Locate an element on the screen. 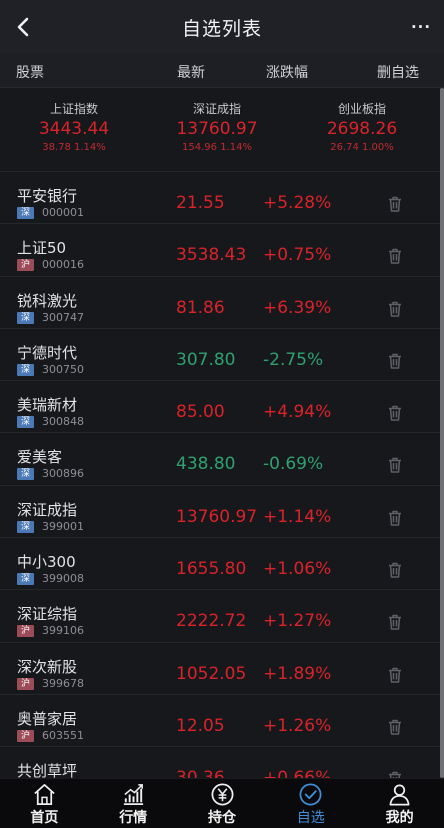 This screenshot has width=444, height=828. column-latest: 最新 is located at coordinates (191, 73).